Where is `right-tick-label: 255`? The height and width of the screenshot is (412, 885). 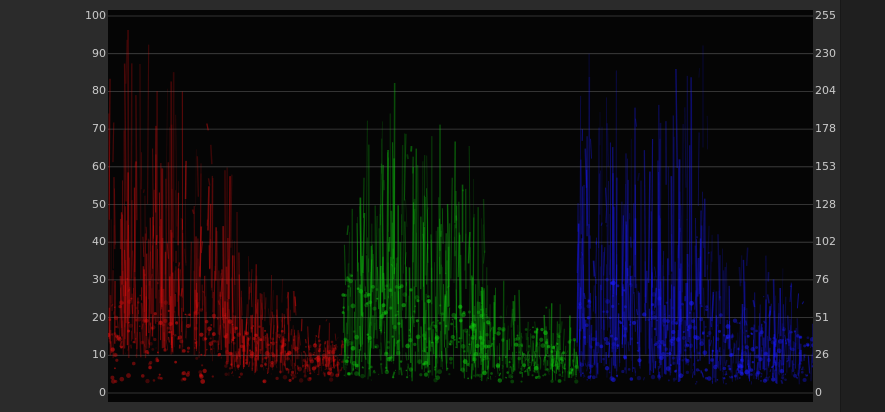 right-tick-label: 255 is located at coordinates (825, 15).